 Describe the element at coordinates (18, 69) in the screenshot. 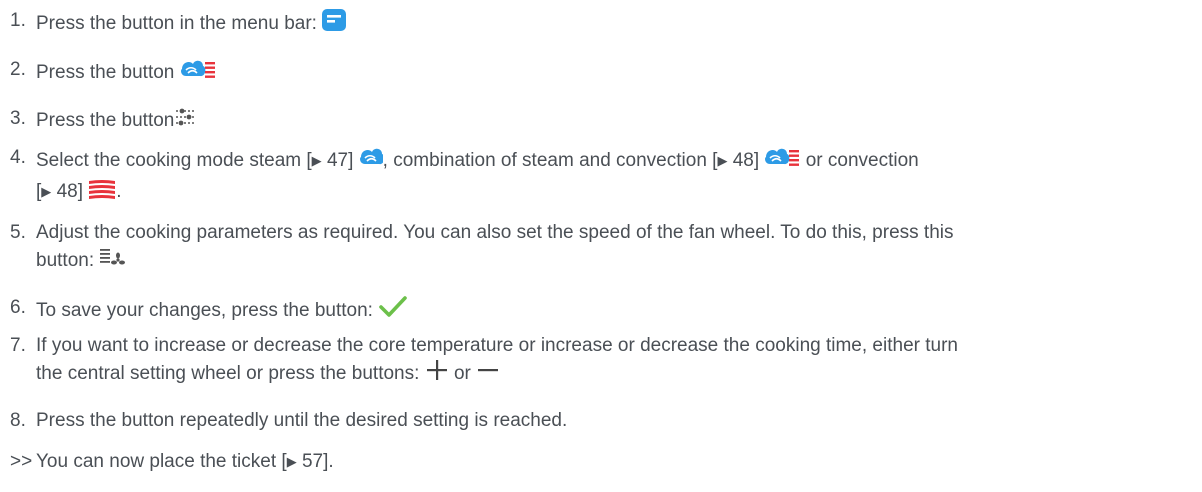

I see `step-number: 2.` at that location.